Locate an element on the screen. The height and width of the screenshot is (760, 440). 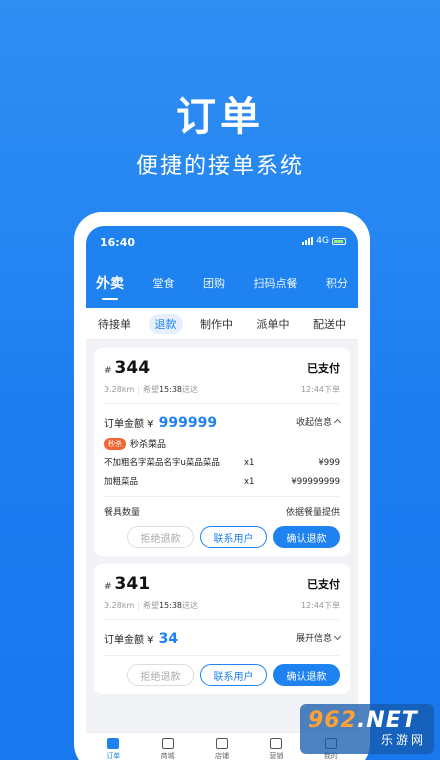
tabbar-label: 商城 is located at coordinates (167, 756).